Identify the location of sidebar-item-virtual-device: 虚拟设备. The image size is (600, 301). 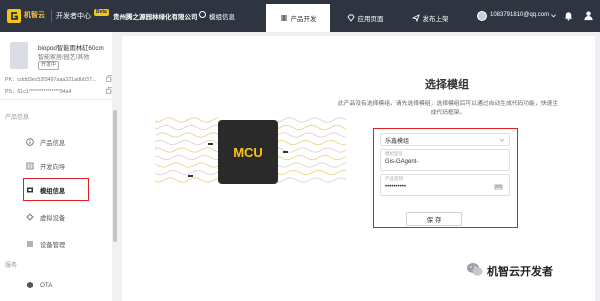
(68, 217).